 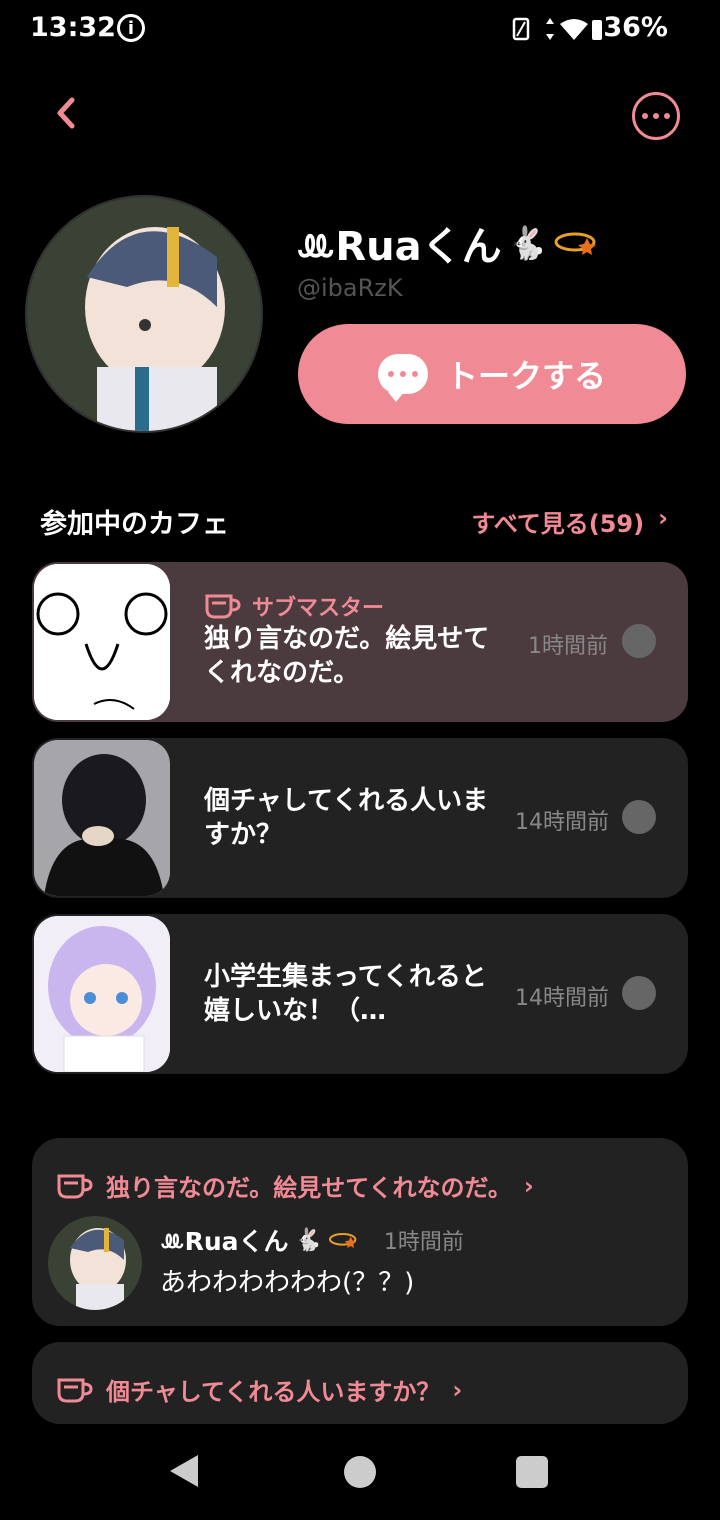 I want to click on see-all-link: すべて見る(59) ›, so click(x=569, y=521).